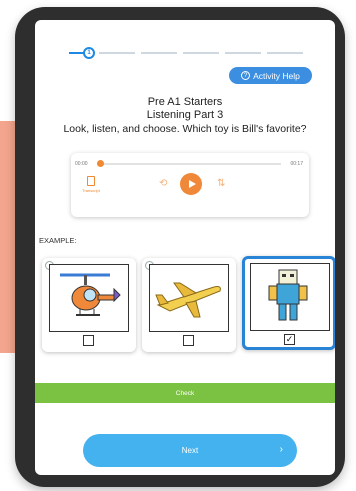 This screenshot has width=356, height=491. I want to click on option-card-helicopter, so click(89, 305).